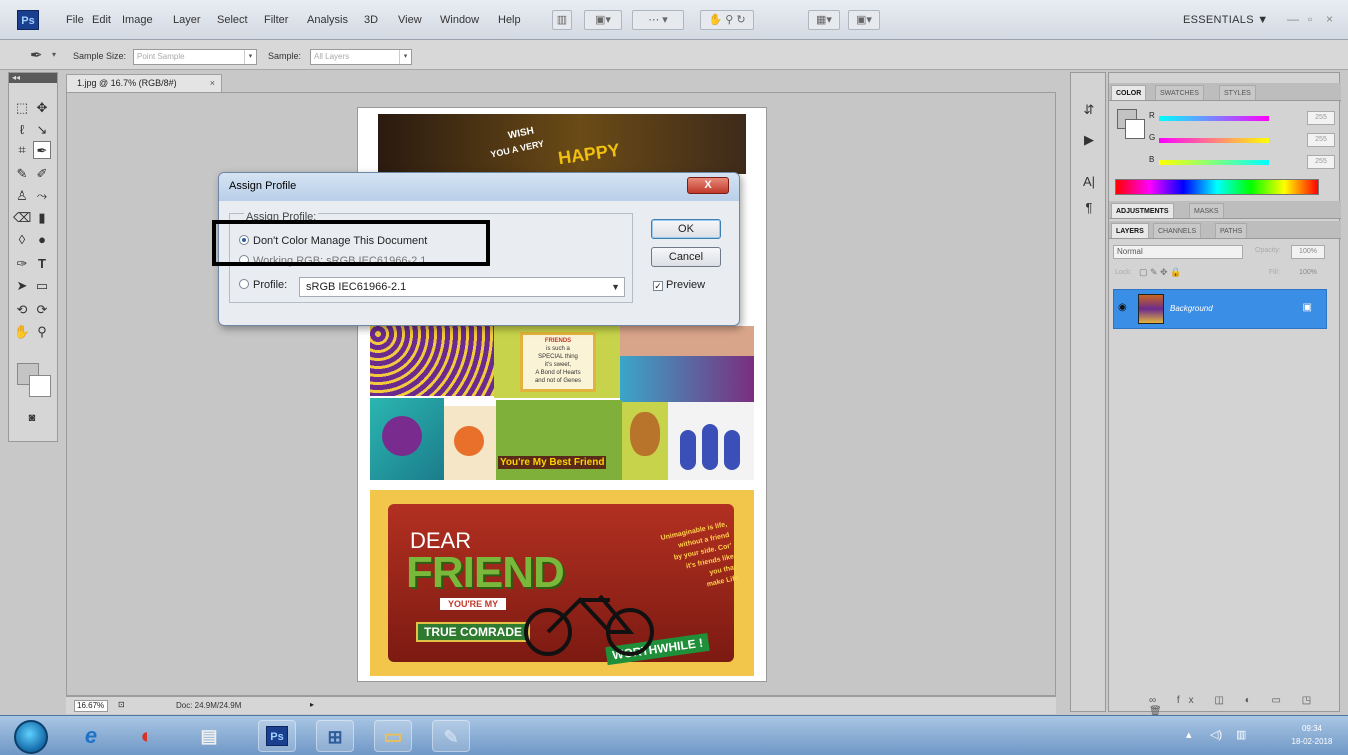  What do you see at coordinates (1308, 274) in the screenshot?
I see `fill-field: 100%` at bounding box center [1308, 274].